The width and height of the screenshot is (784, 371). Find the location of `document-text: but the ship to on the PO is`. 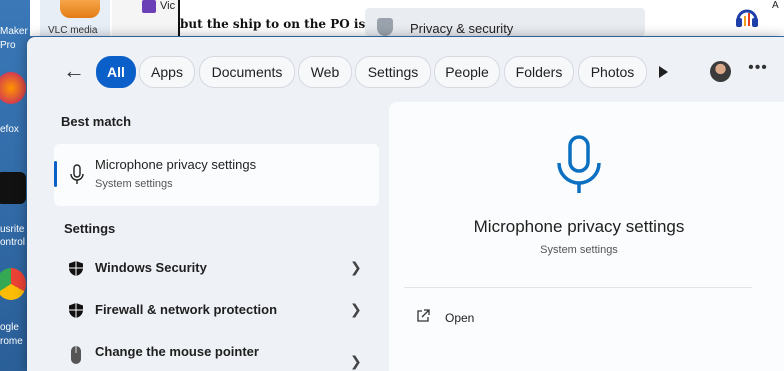

document-text: but the ship to on the PO is is located at coordinates (273, 24).